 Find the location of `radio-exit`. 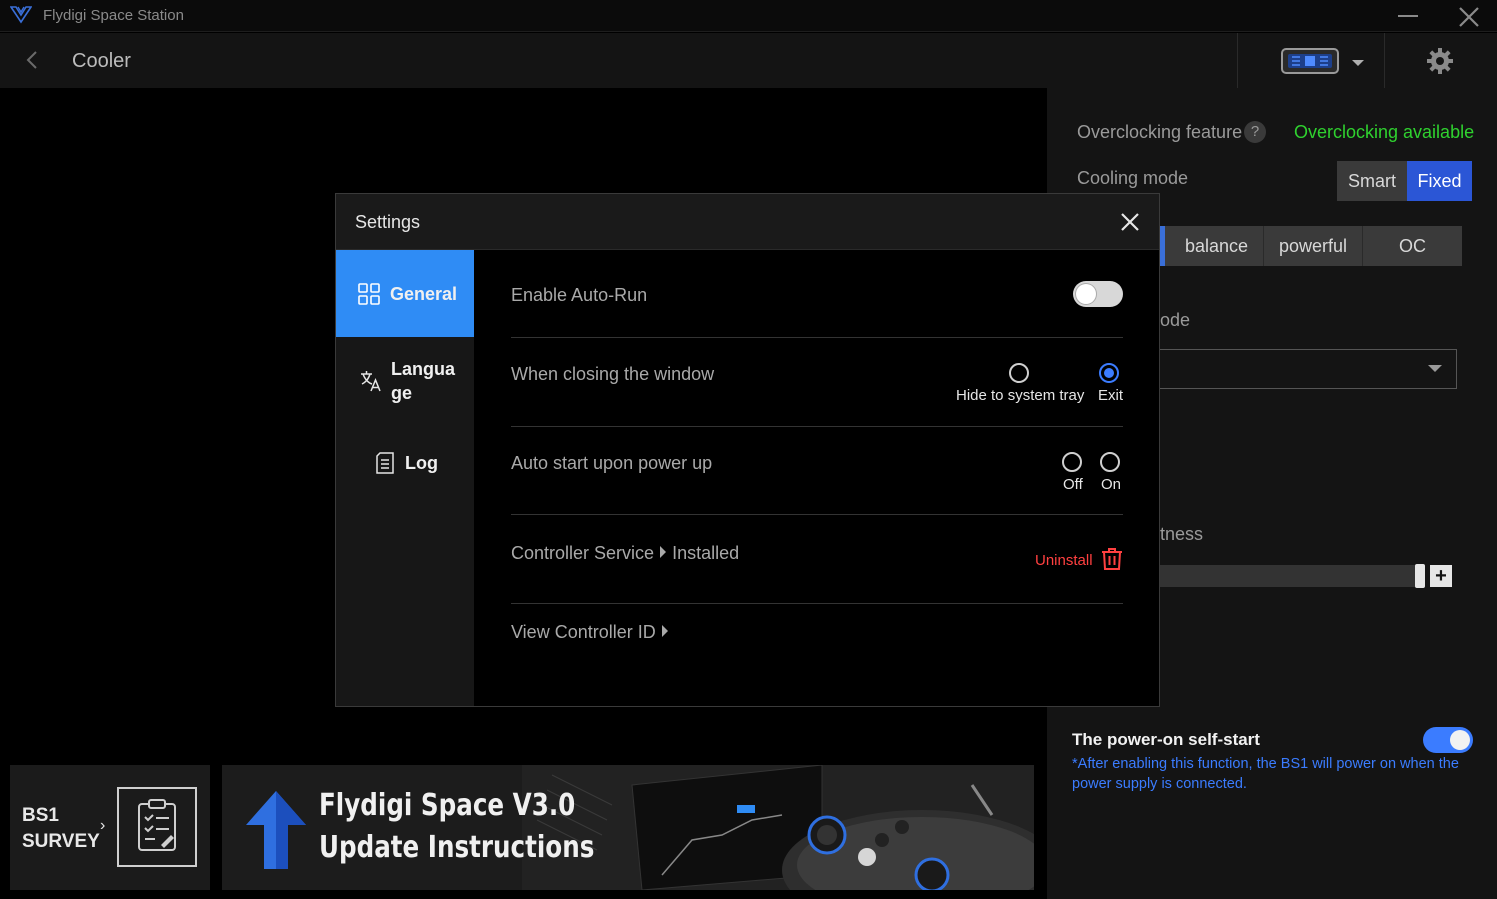

radio-exit is located at coordinates (1109, 373).